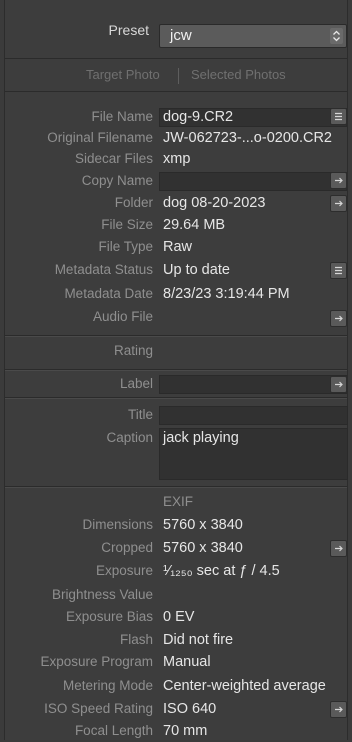  I want to click on row-metering-mode: Metering Mode Center-weighted average, so click(176, 686).